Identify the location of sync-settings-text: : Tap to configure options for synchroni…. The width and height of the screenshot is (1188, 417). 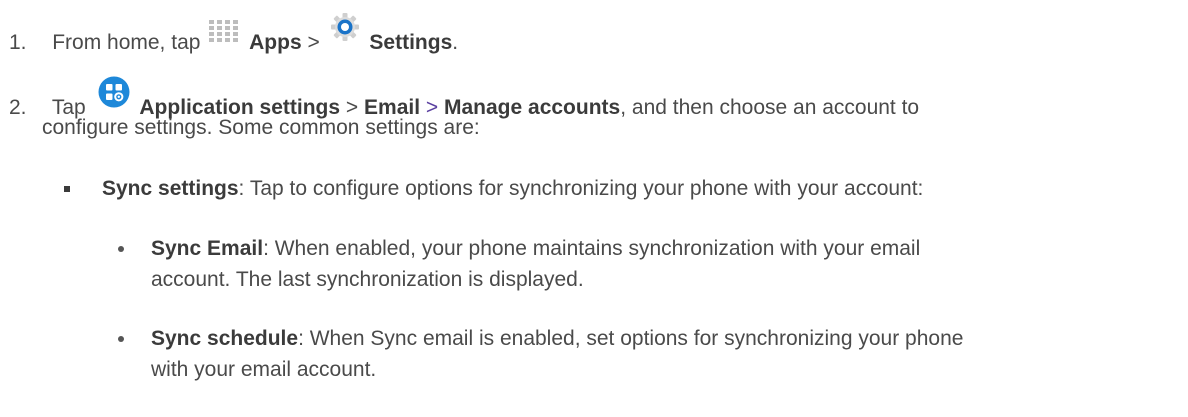
(581, 188).